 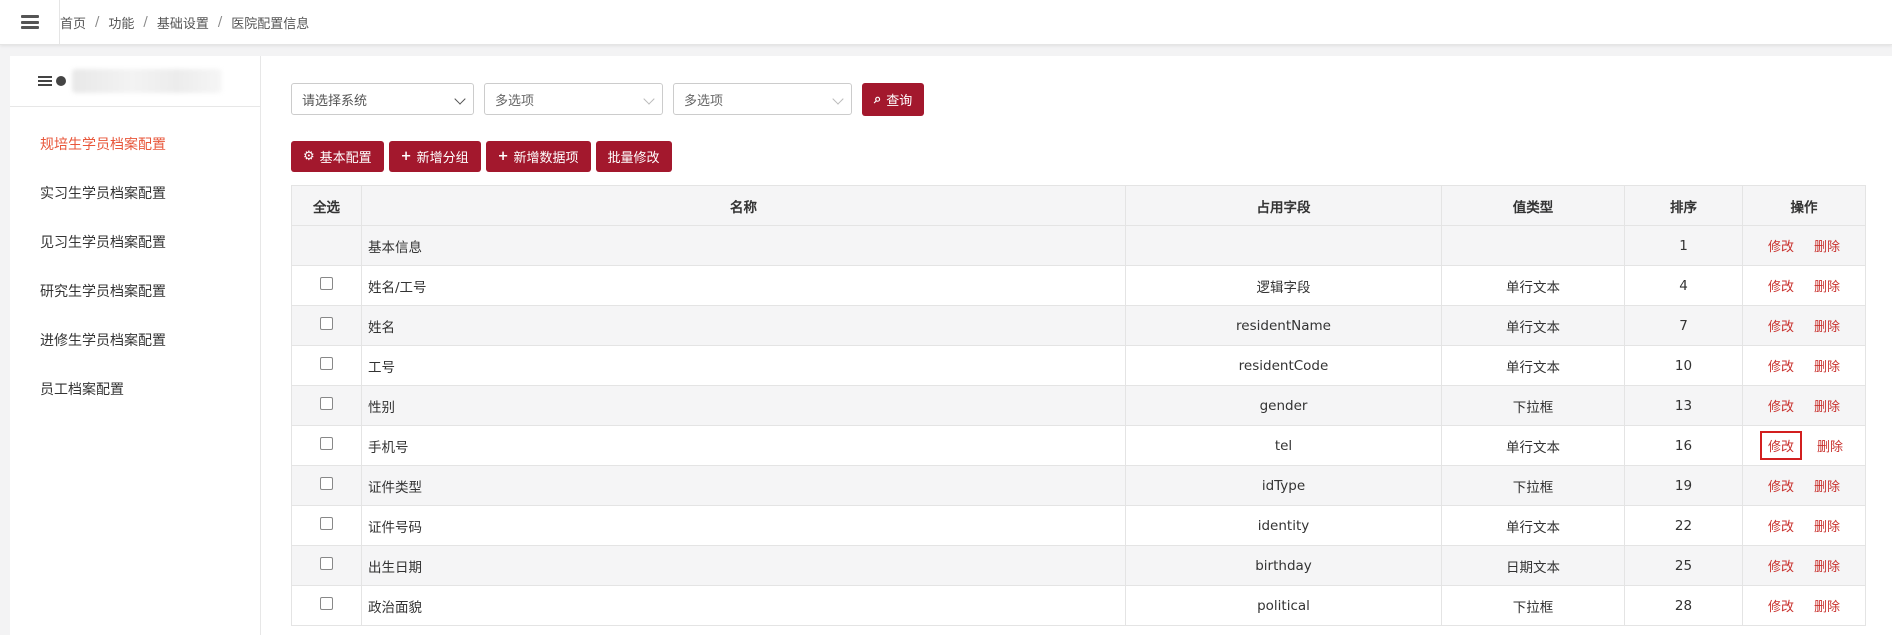 I want to click on breadcrumb-current: 医院配置信息, so click(x=270, y=24).